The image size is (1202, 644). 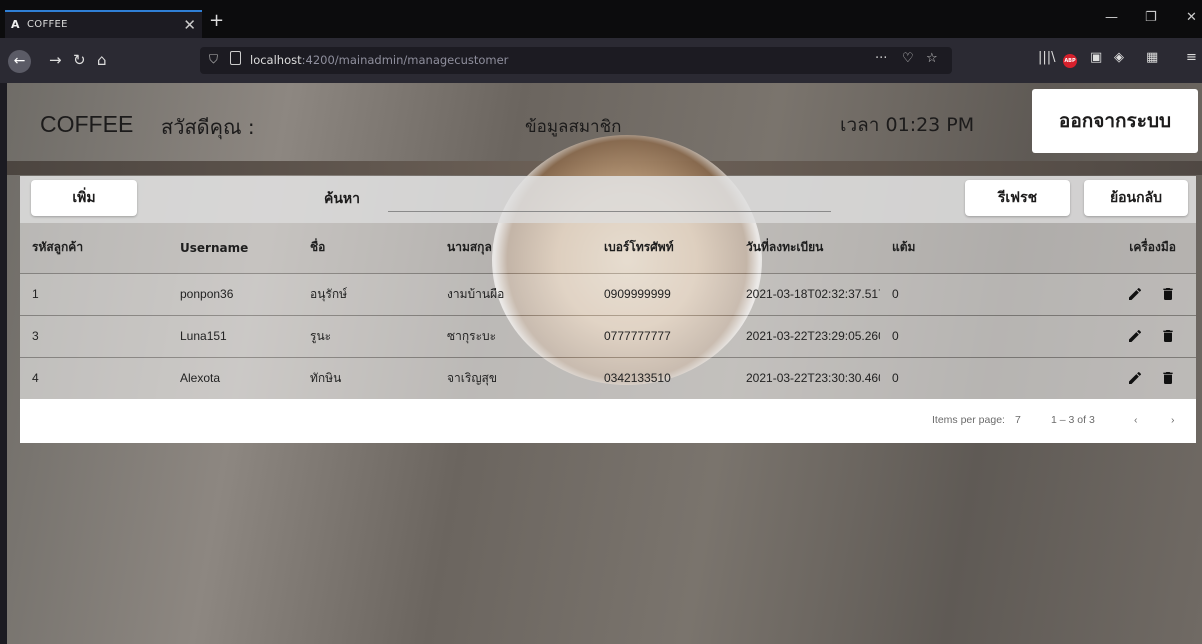 I want to click on next-page-icon: ›, so click(x=1173, y=420).